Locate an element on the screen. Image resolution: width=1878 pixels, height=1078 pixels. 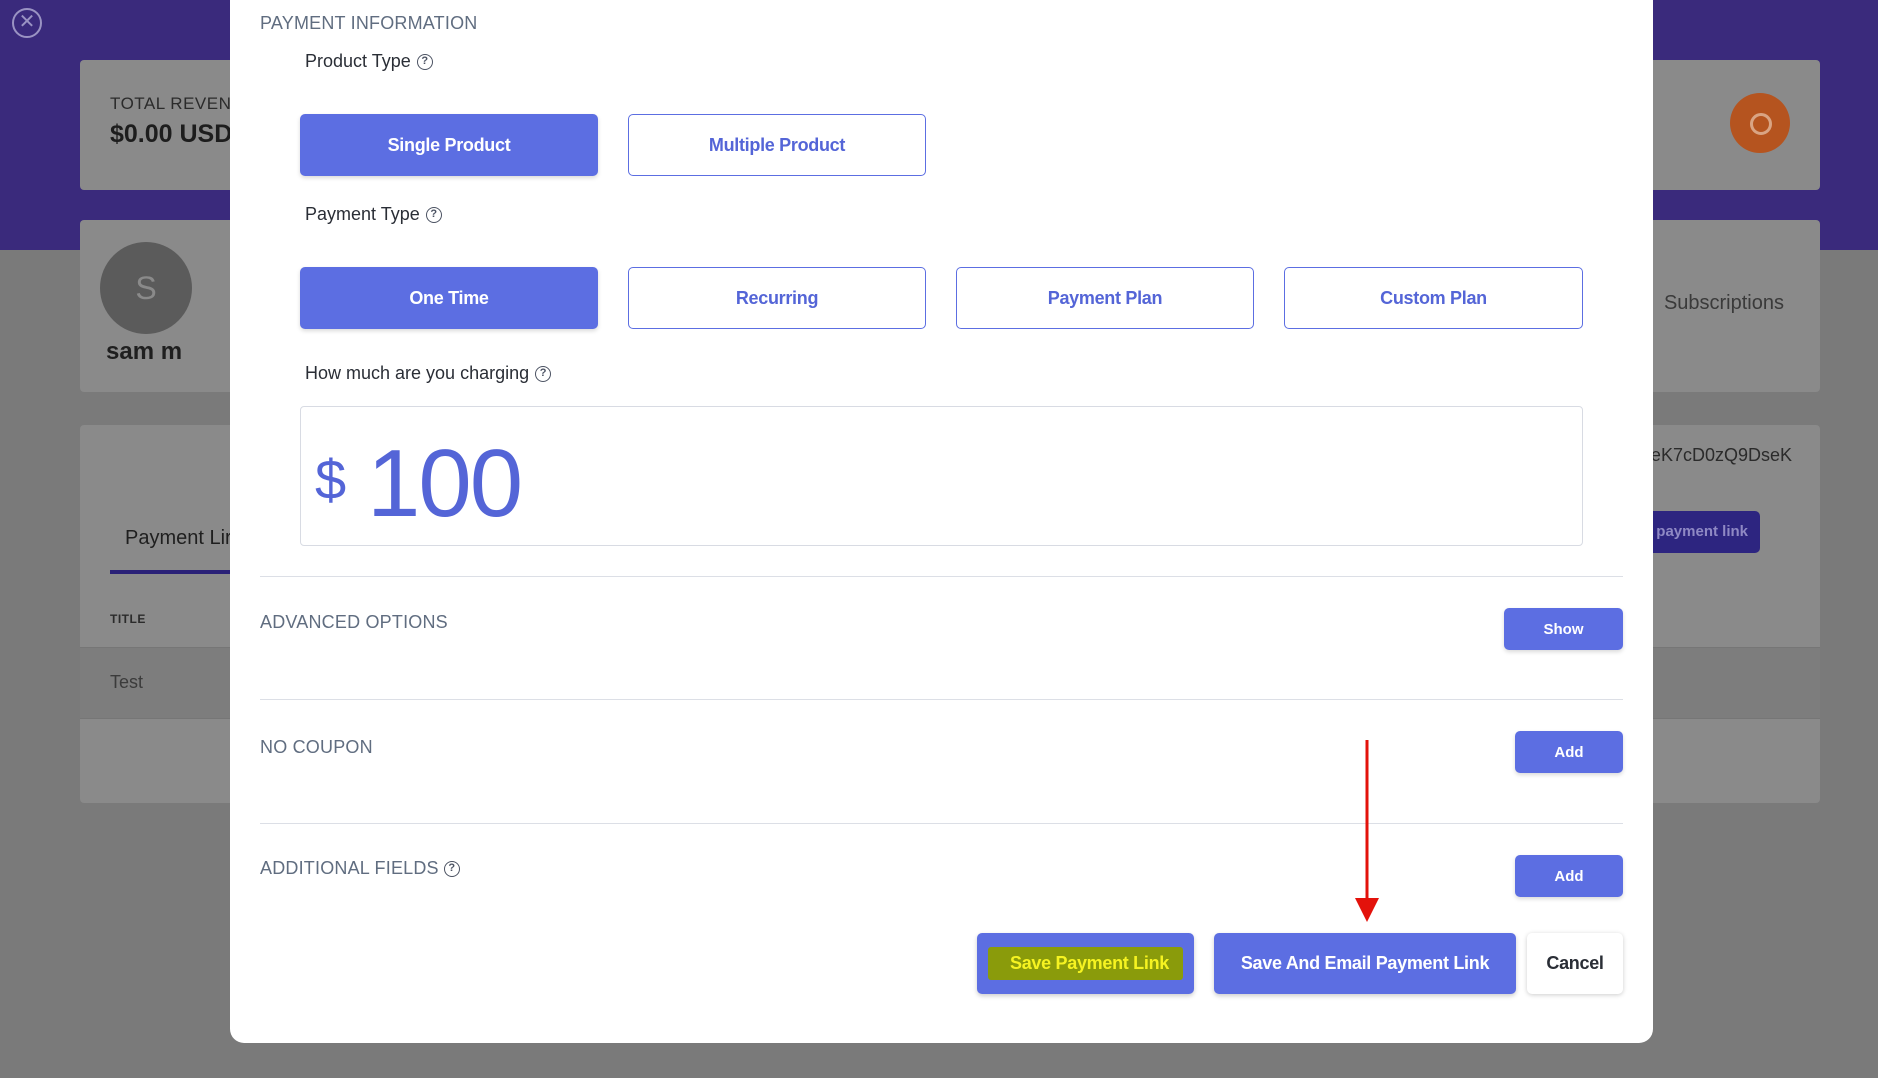
additional-fields-label: ADDITIONAL FIELDS ? is located at coordinates (360, 868).